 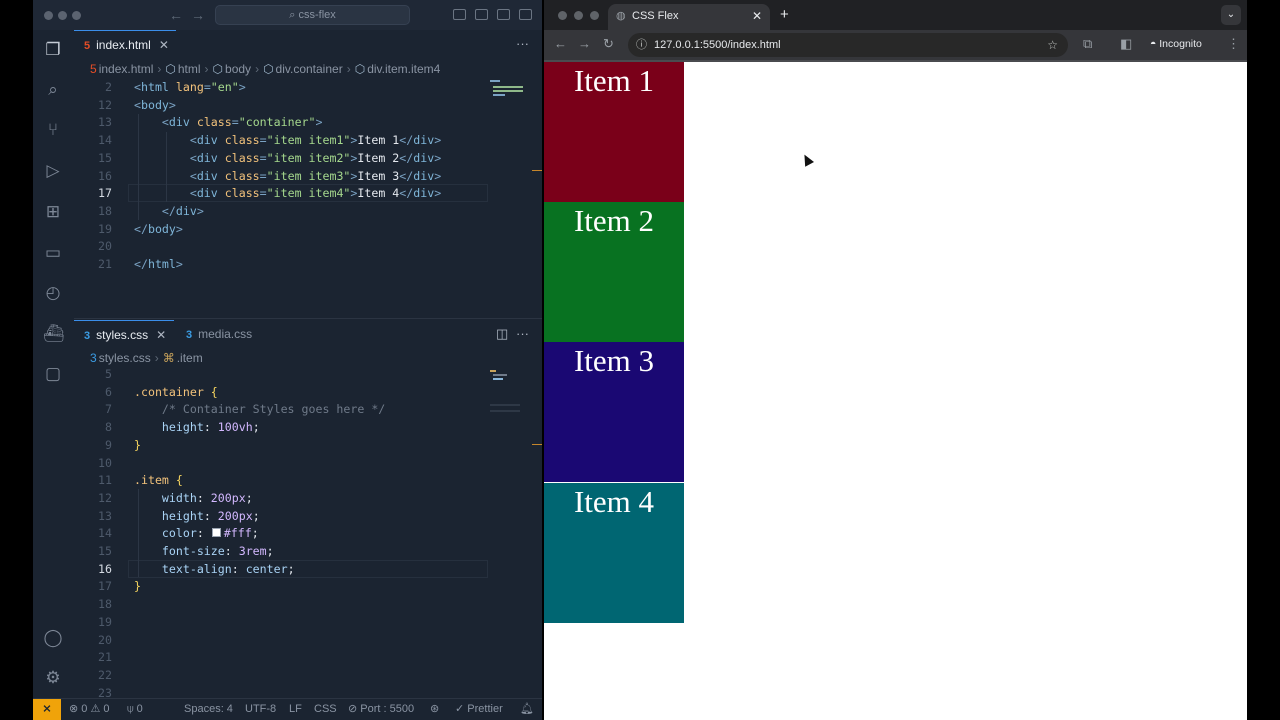 I want to click on code-line: 13 height: 200px;, so click(x=308, y=516).